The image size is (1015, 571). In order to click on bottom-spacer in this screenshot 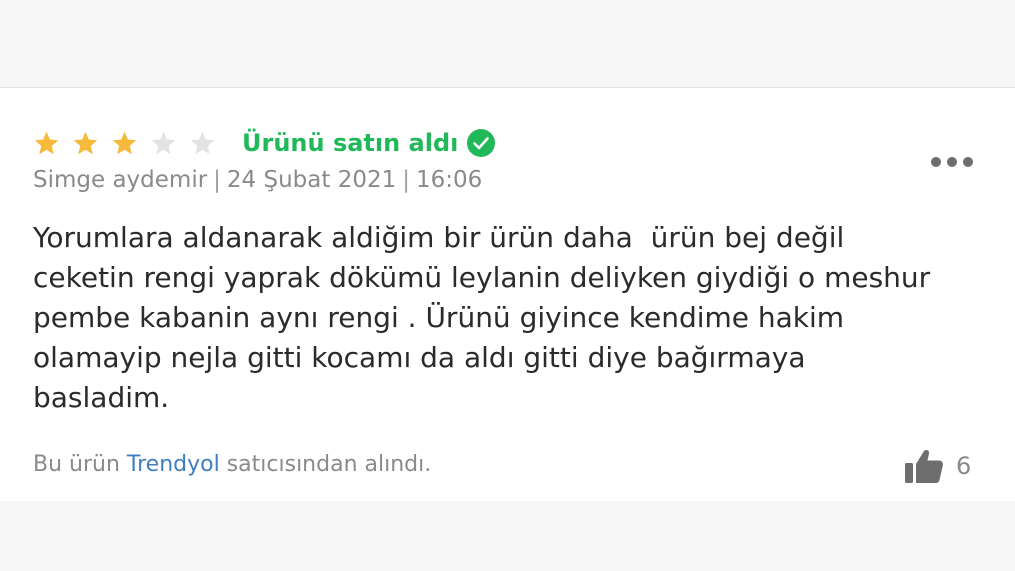, I will do `click(507, 536)`.